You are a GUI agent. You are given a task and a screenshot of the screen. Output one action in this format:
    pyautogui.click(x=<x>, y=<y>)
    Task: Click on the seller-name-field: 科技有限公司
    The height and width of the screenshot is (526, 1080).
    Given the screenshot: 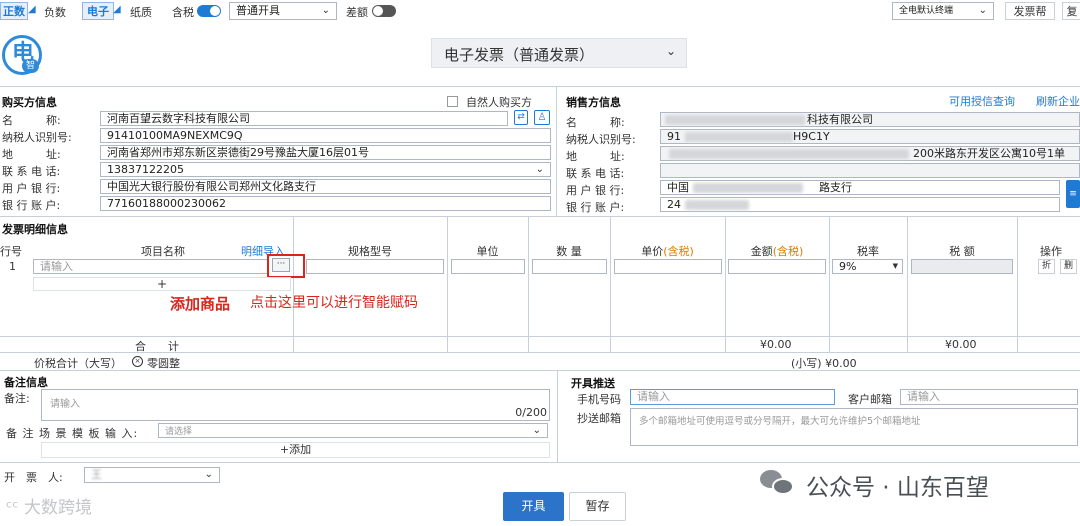 What is the action you would take?
    pyautogui.click(x=870, y=119)
    